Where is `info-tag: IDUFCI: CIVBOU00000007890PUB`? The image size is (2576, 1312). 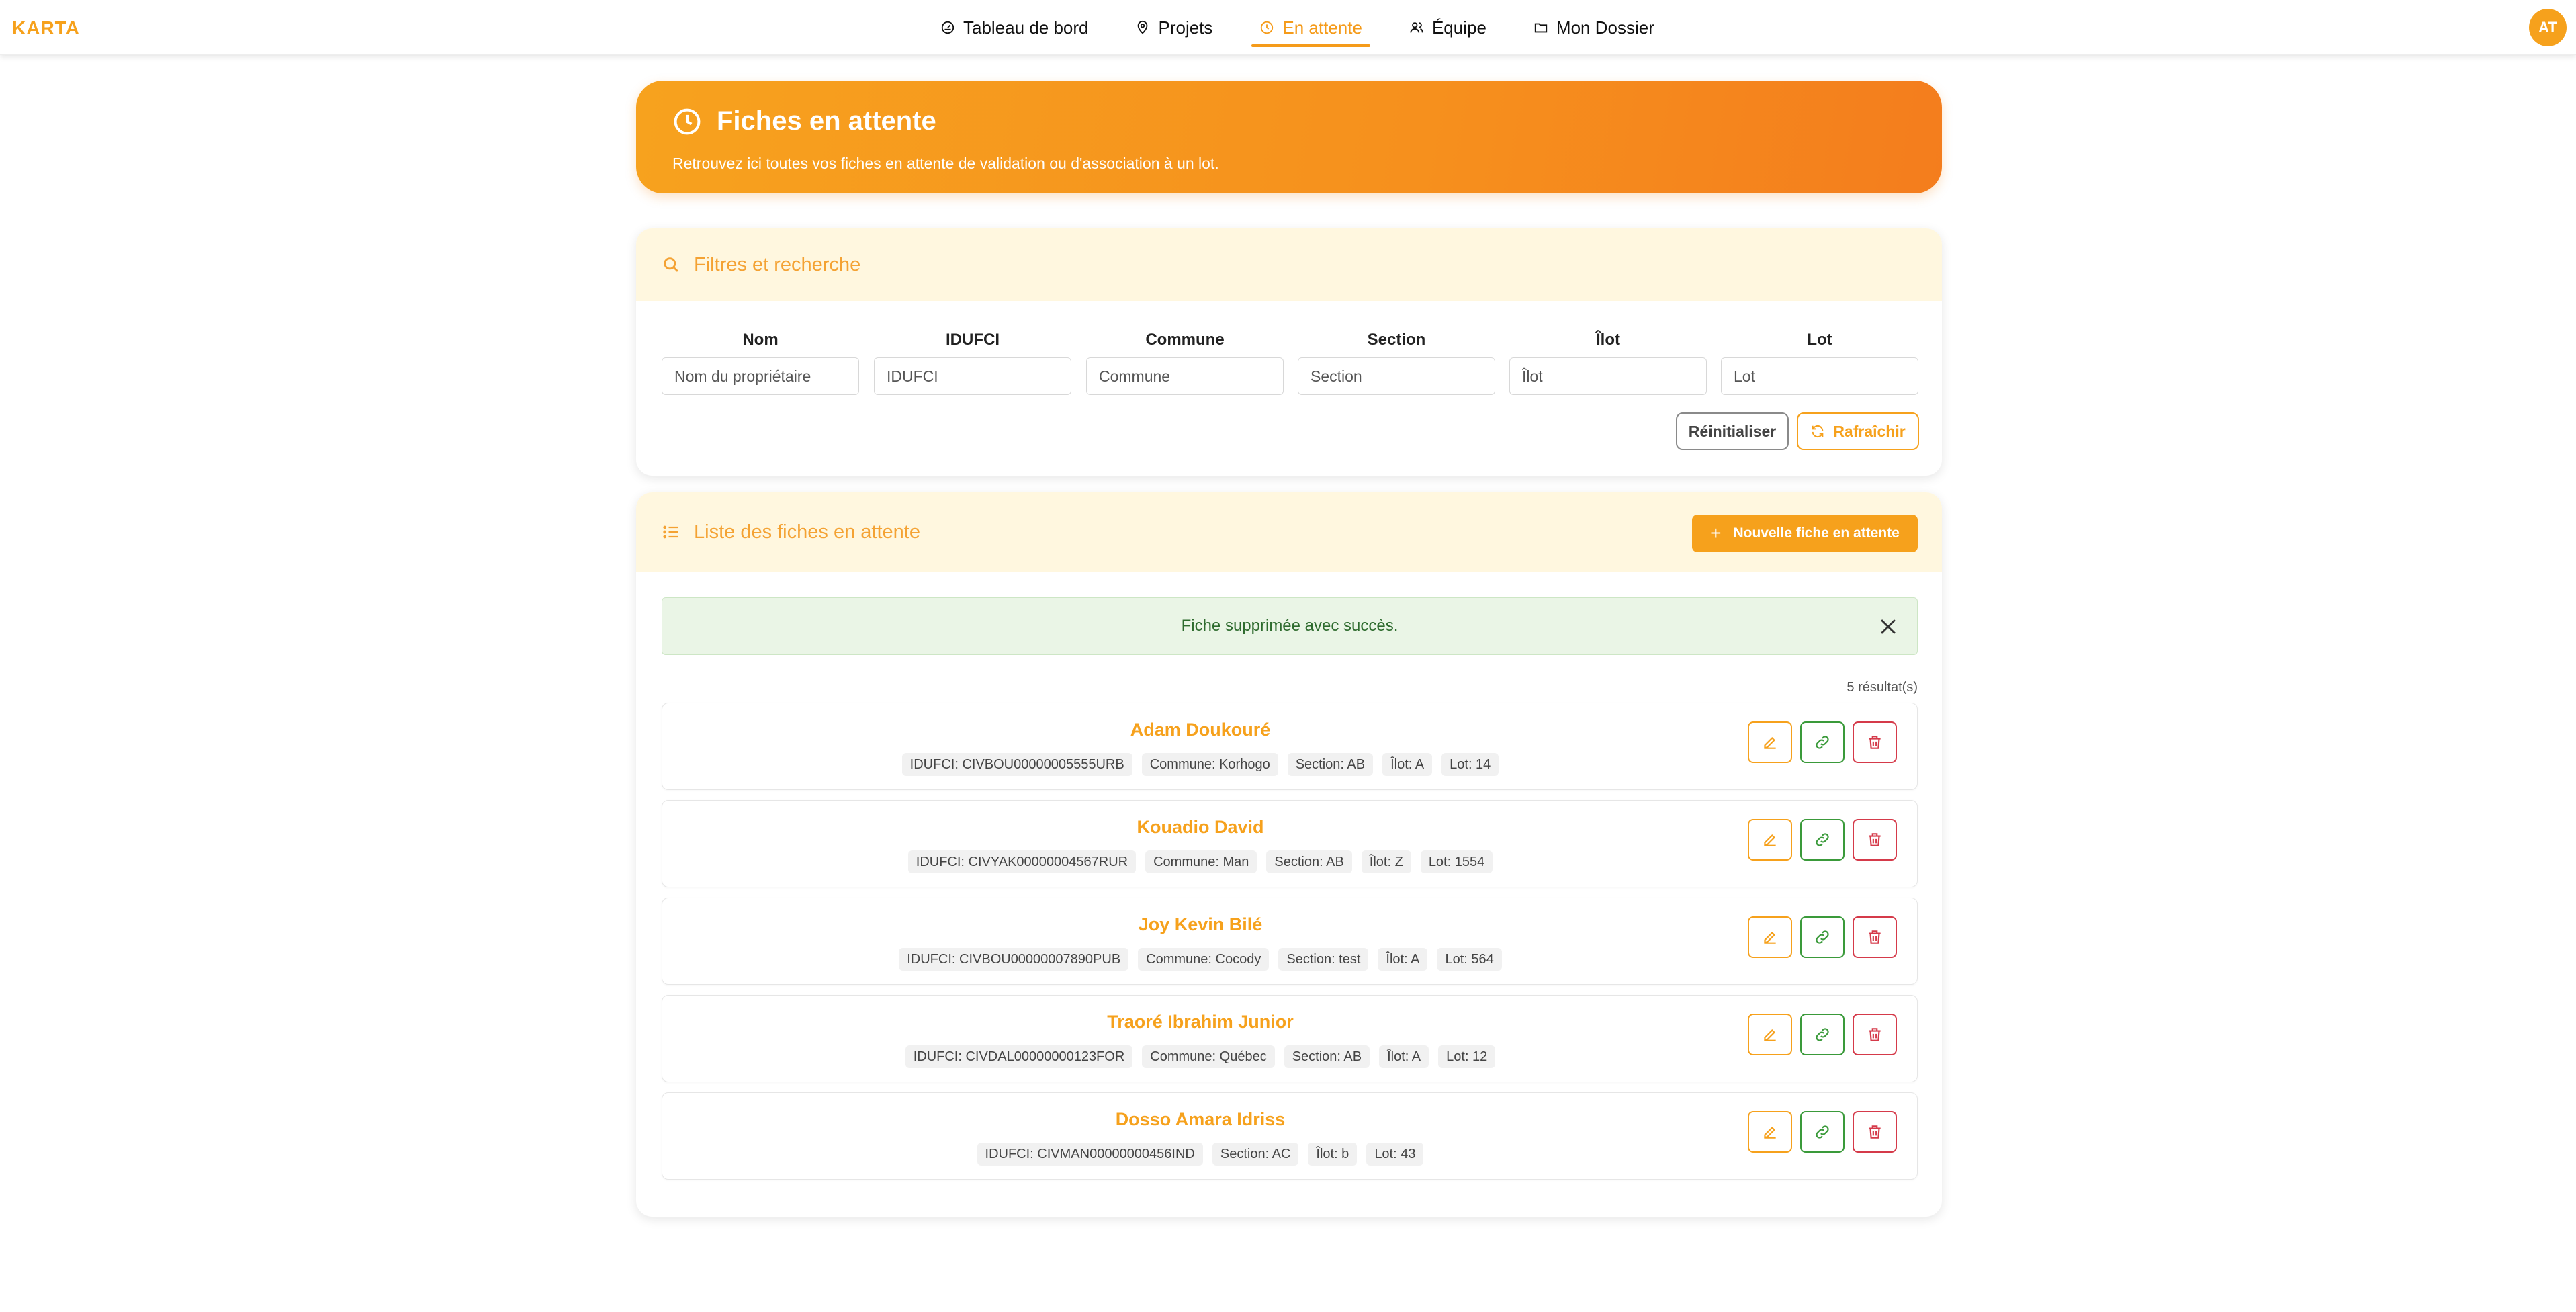 info-tag: IDUFCI: CIVBOU00000007890PUB is located at coordinates (1014, 960).